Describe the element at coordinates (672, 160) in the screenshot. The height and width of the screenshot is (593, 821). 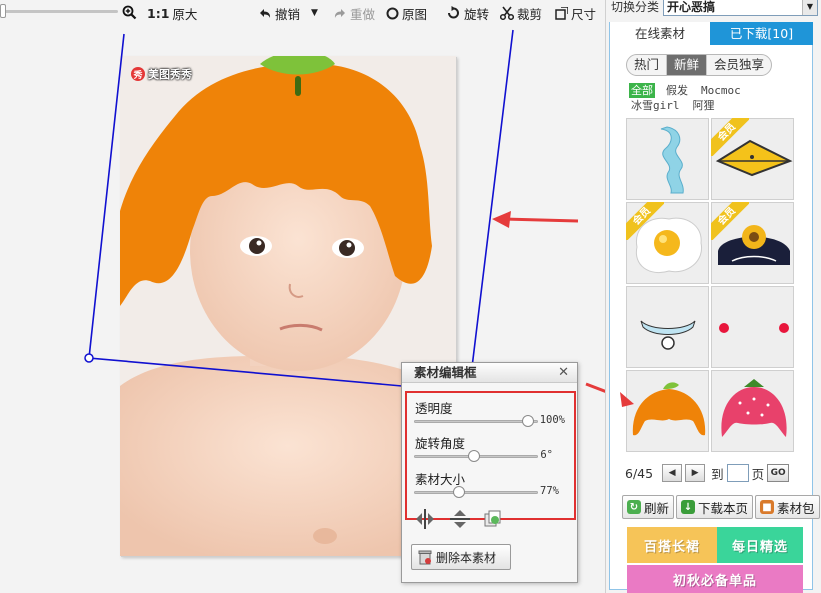
I see `blue-wave-wig-thumb` at that location.